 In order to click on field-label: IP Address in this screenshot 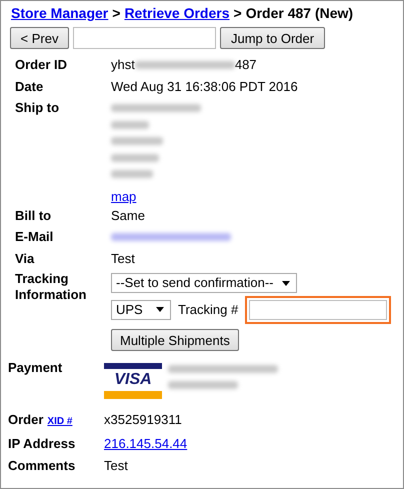, I will do `click(42, 444)`.